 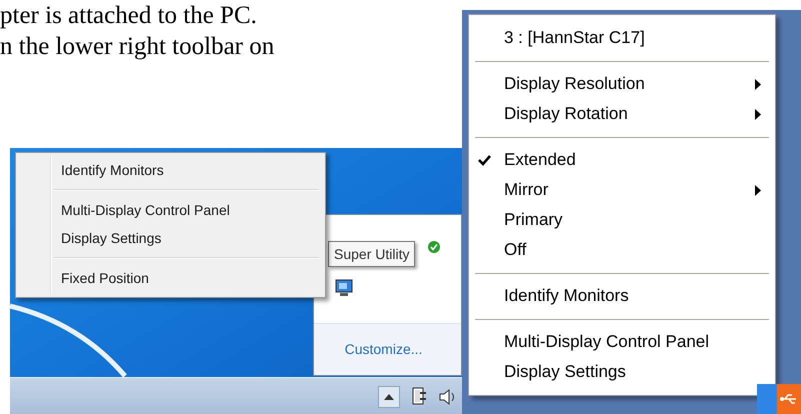 I want to click on monitor-icon, so click(x=344, y=288).